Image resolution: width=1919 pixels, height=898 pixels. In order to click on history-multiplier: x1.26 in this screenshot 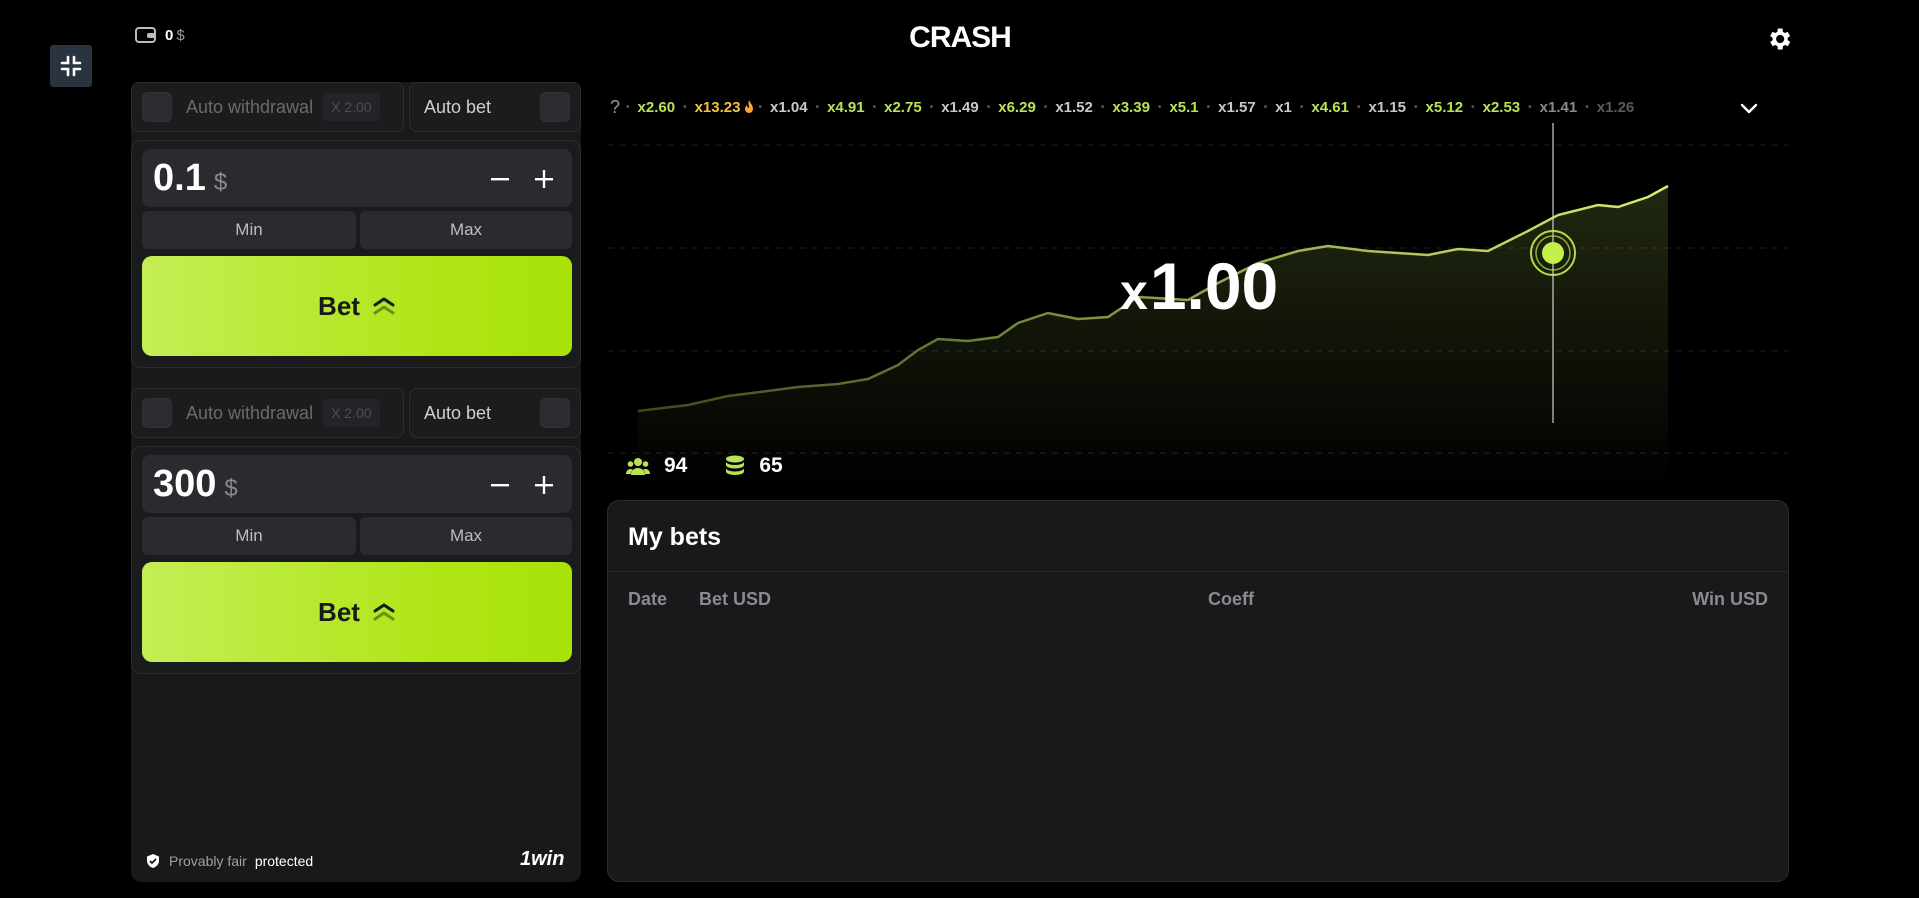, I will do `click(1616, 107)`.